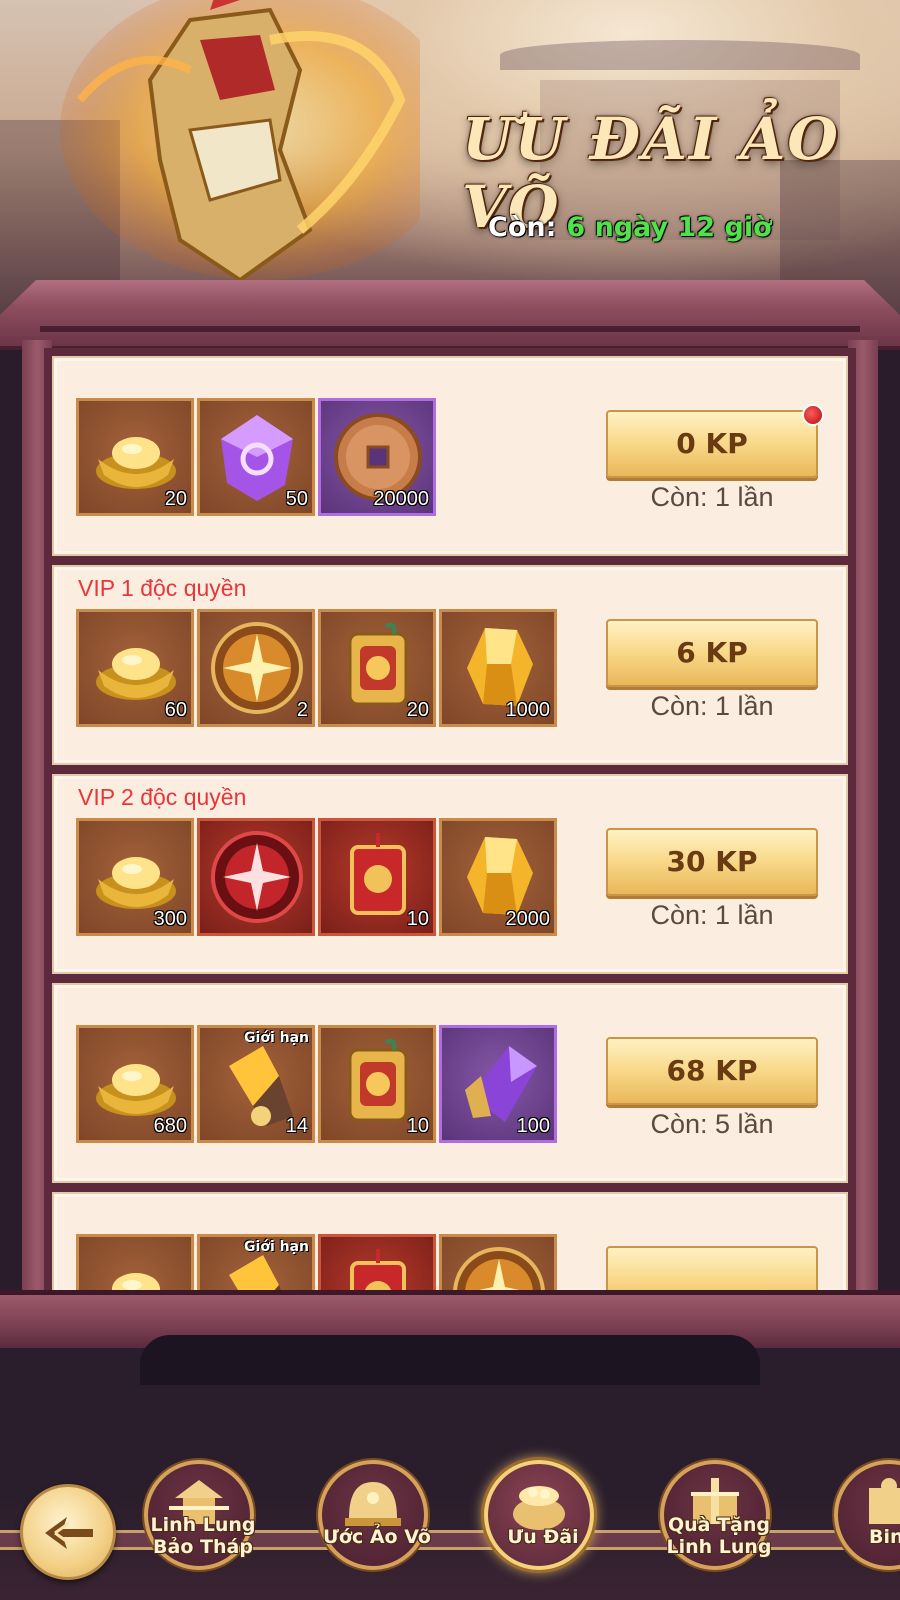  Describe the element at coordinates (135, 668) in the screenshot. I see `reward-item-slot: 60` at that location.